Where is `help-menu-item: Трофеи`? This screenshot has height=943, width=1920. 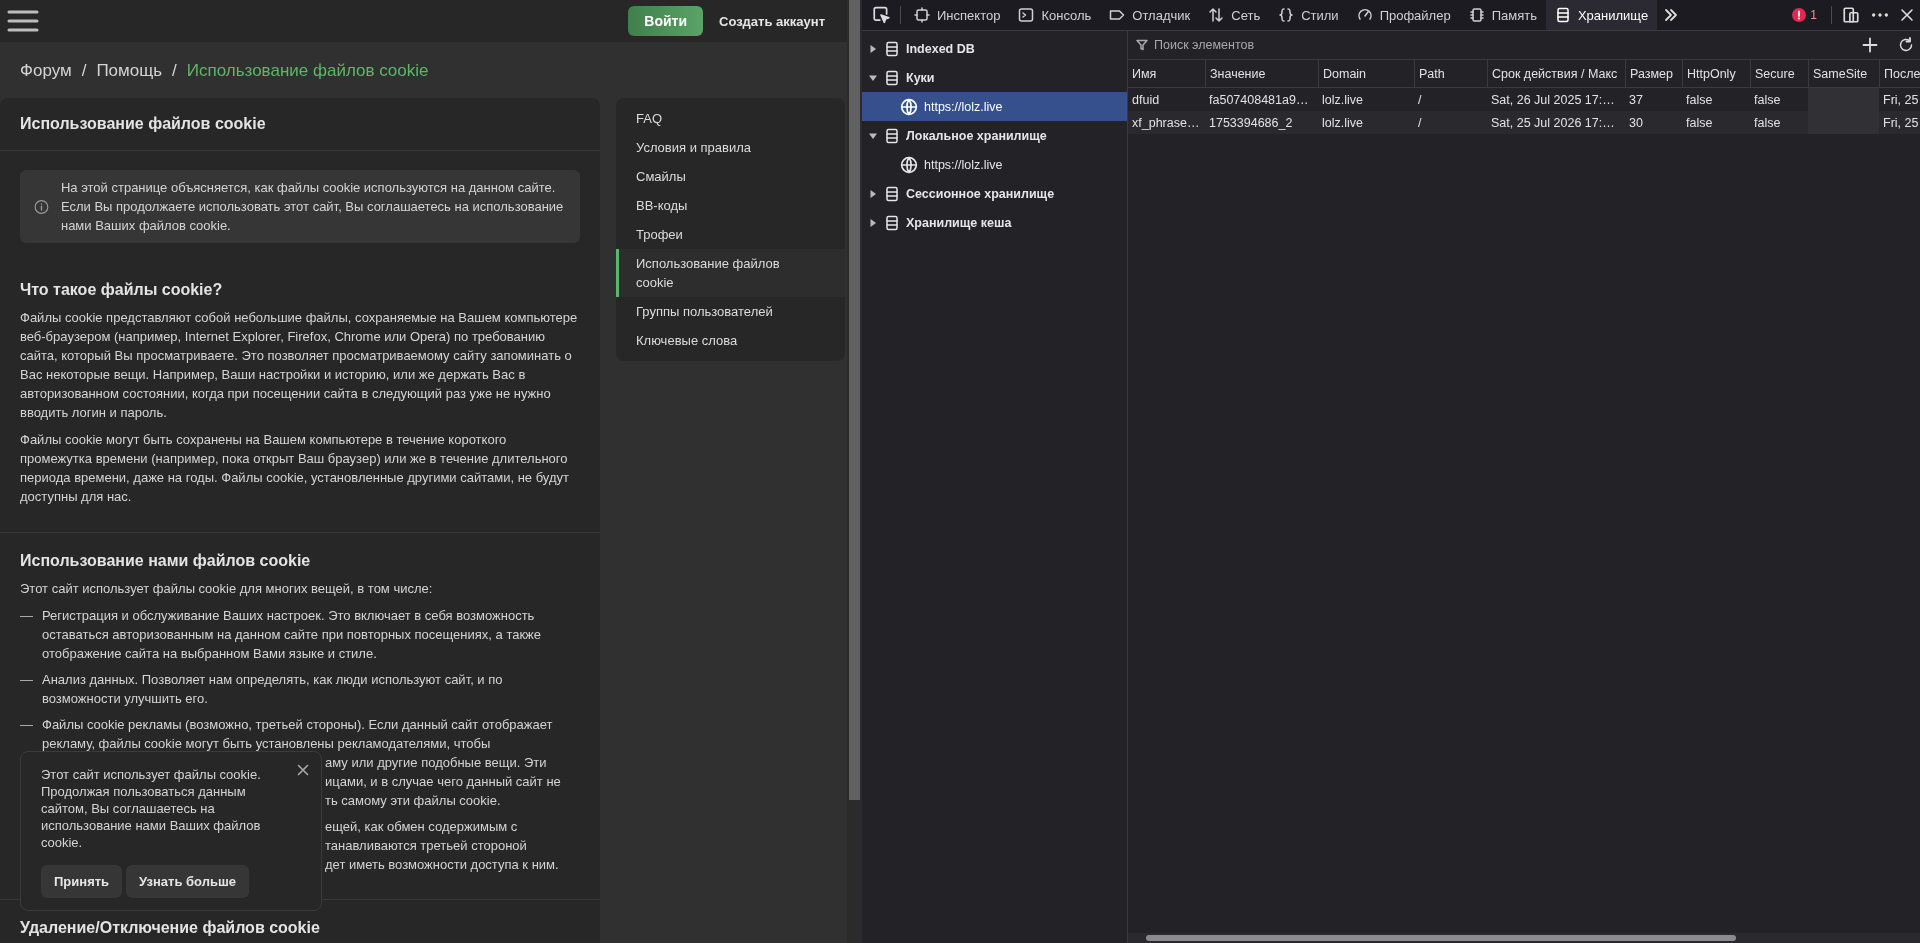 help-menu-item: Трофеи is located at coordinates (730, 234).